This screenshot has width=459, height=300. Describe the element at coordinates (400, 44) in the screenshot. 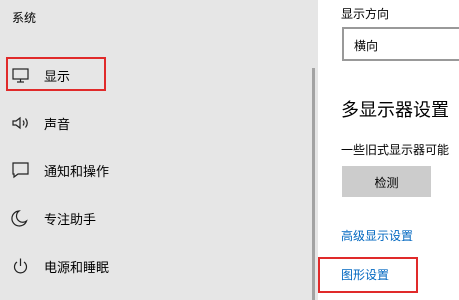

I see `orientation-dropdown: 横向` at that location.